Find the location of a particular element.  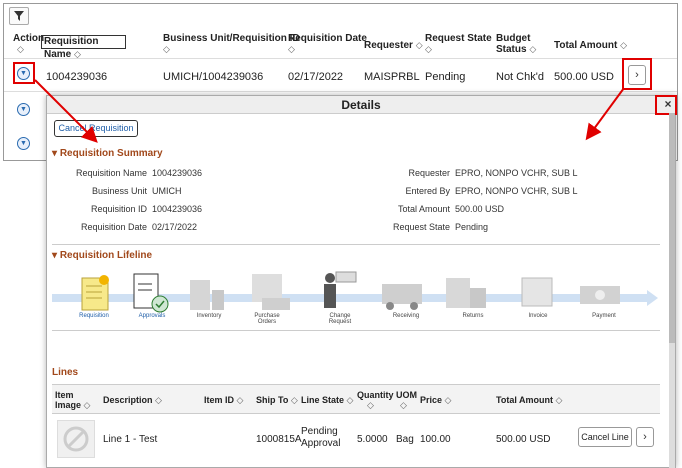

stage-payment: Payment is located at coordinates (604, 316).